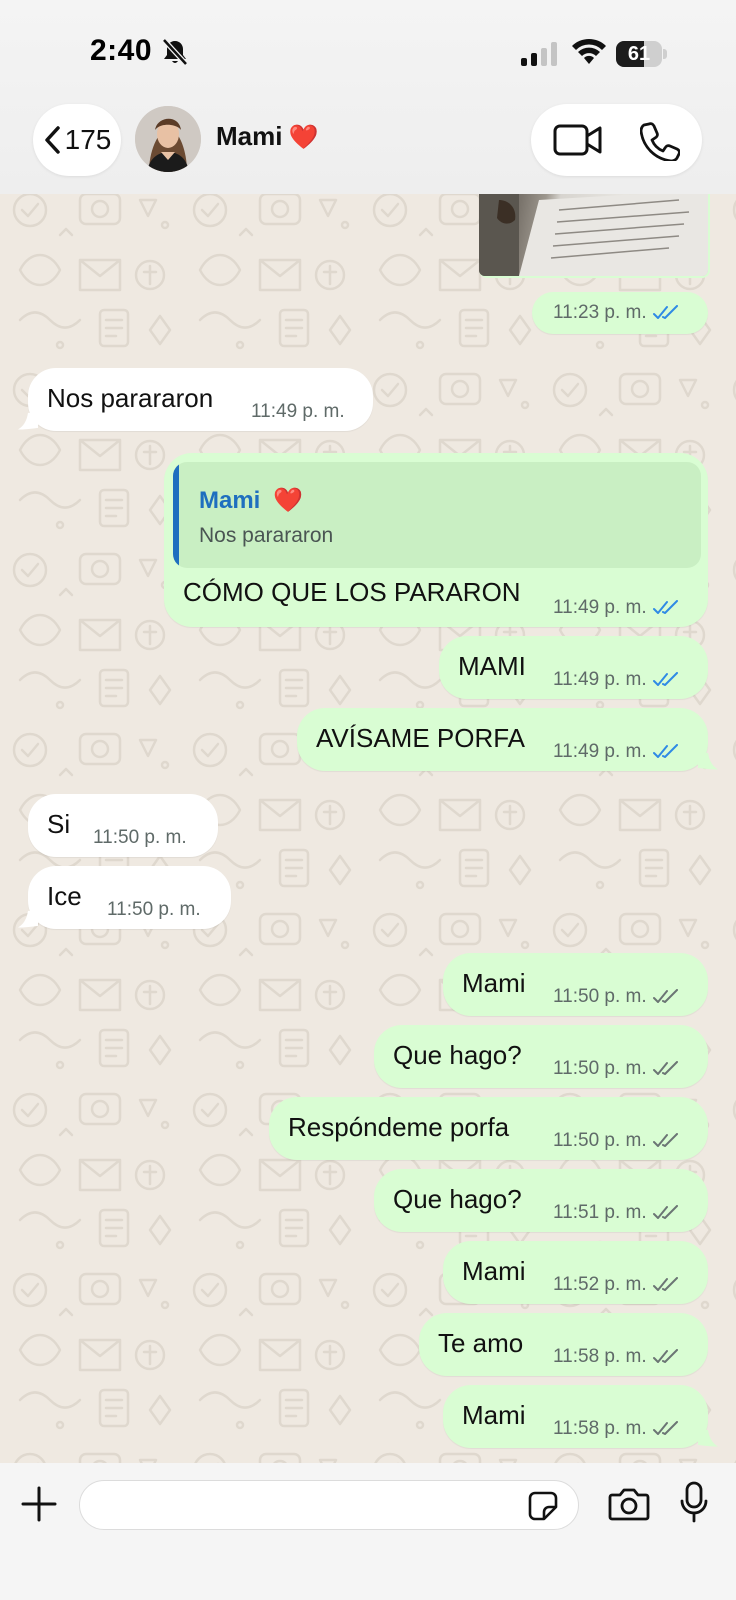  Describe the element at coordinates (88, 139) in the screenshot. I see `unread-count: 175` at that location.